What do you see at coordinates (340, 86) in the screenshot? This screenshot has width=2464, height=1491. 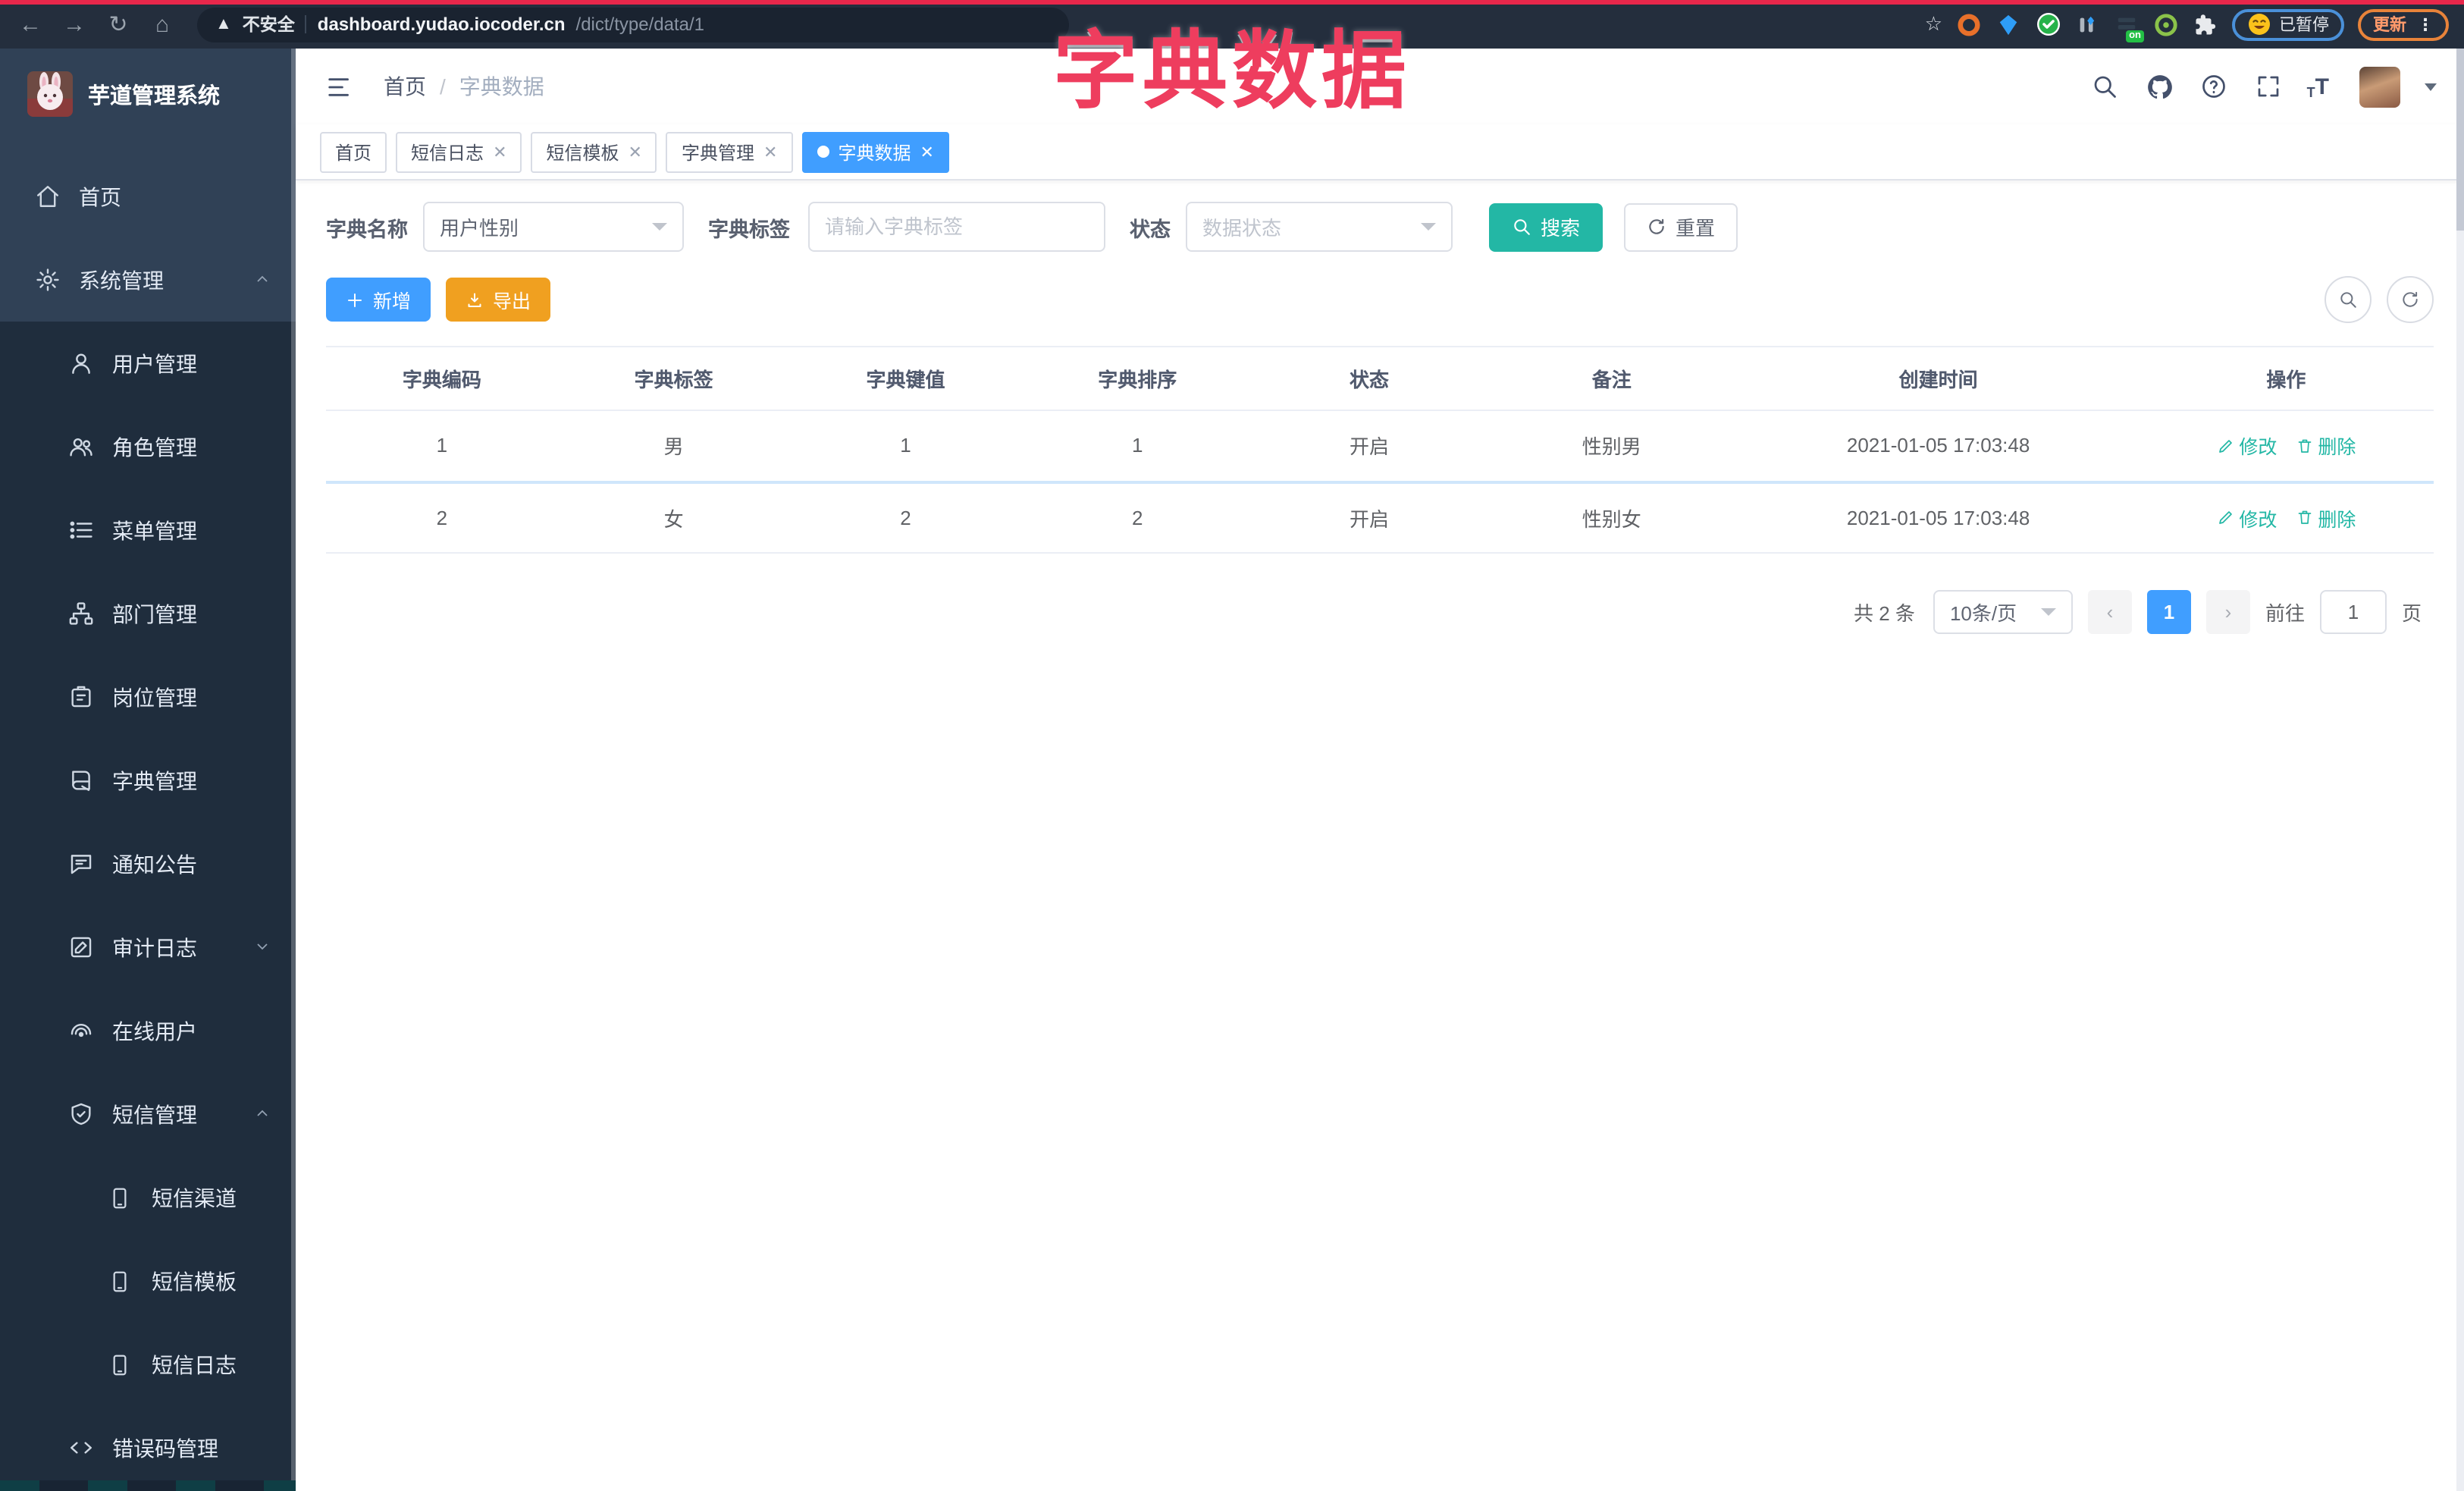 I see `hamburger-icon` at bounding box center [340, 86].